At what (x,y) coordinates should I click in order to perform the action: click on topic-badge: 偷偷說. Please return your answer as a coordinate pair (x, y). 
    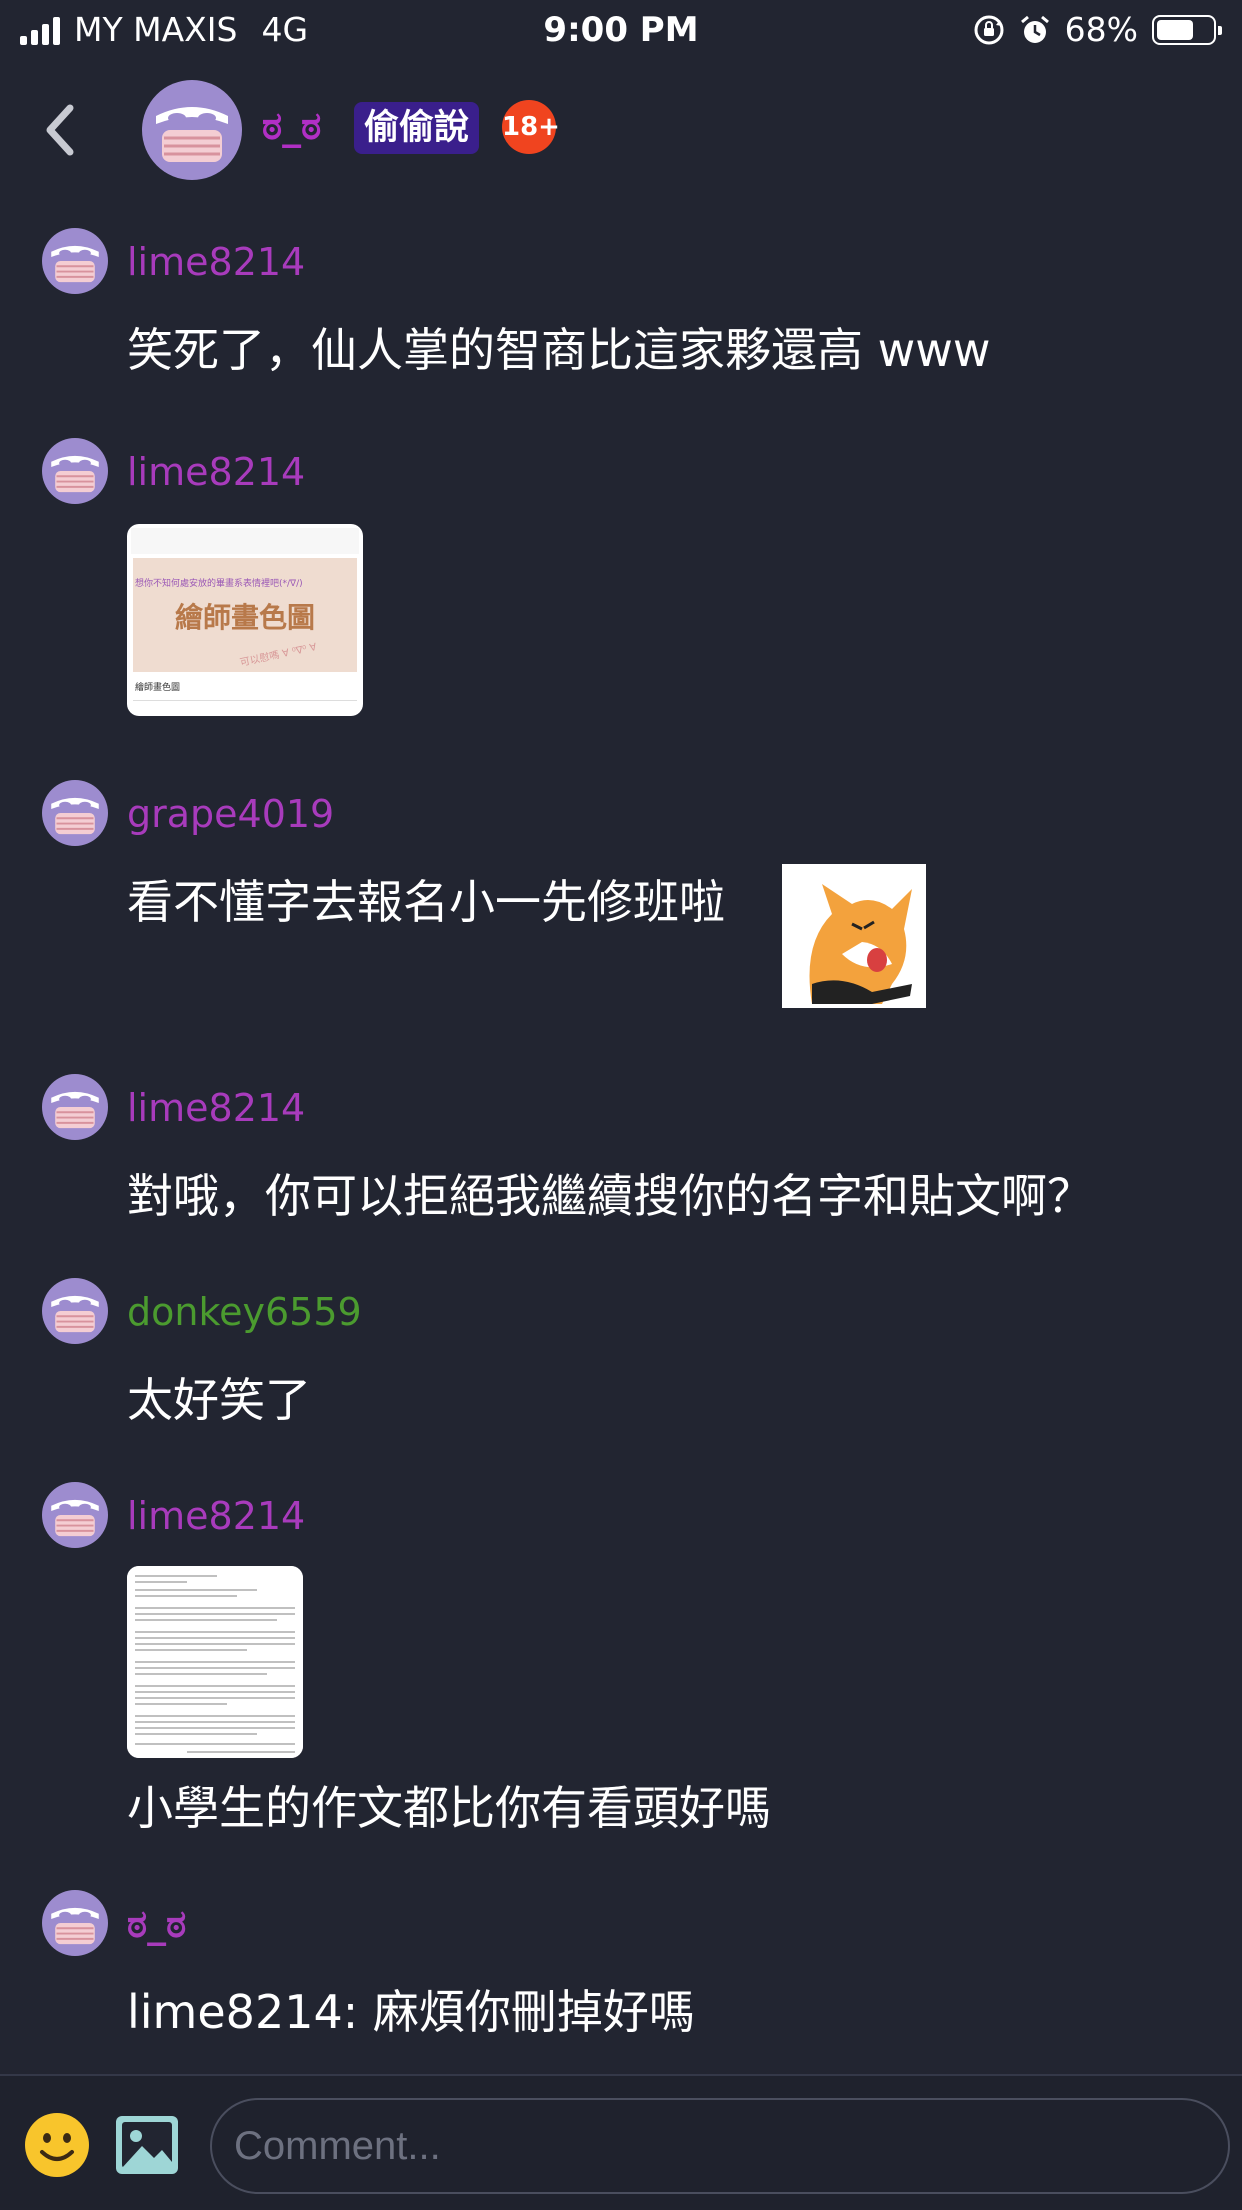
    Looking at the image, I should click on (417, 128).